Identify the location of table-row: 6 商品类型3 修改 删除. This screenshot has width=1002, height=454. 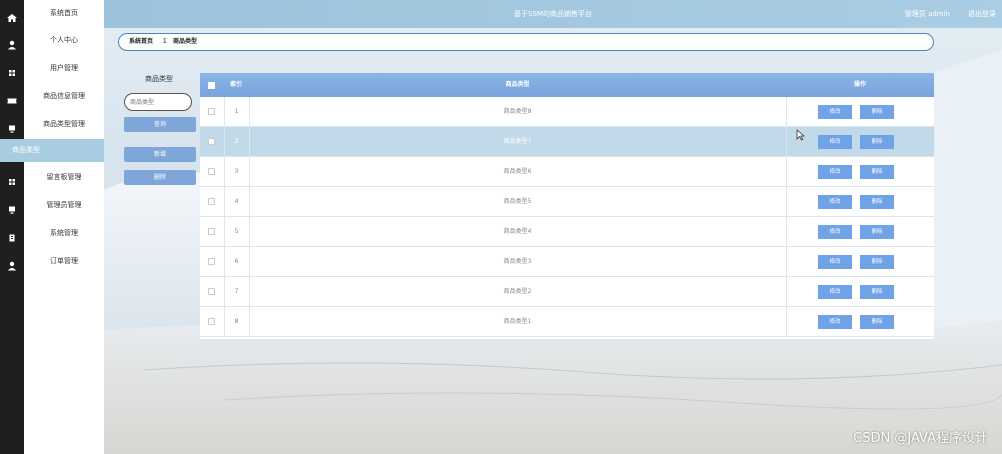
(567, 262).